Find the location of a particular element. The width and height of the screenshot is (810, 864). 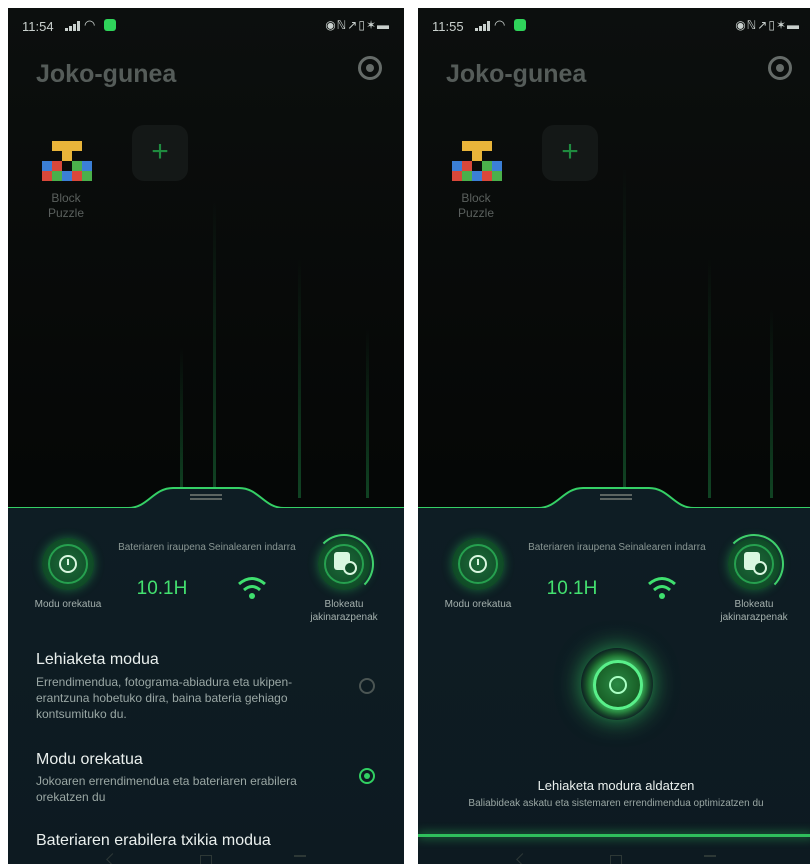

status-bar: 11:55 ◠ ◉ℕ↗▯✶▬ is located at coordinates (614, 25).